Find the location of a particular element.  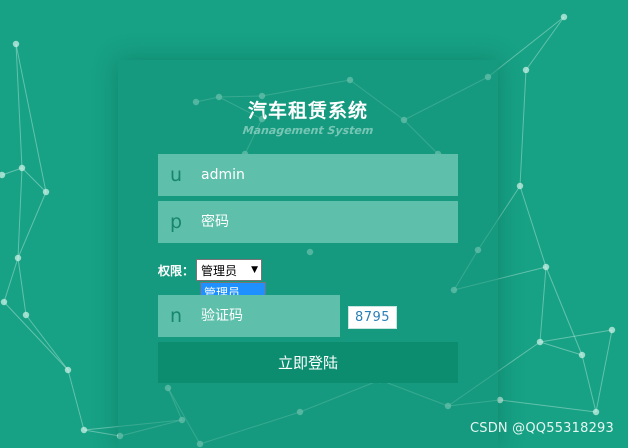

role-row: 权限： 管理员 ▼ is located at coordinates (210, 270).